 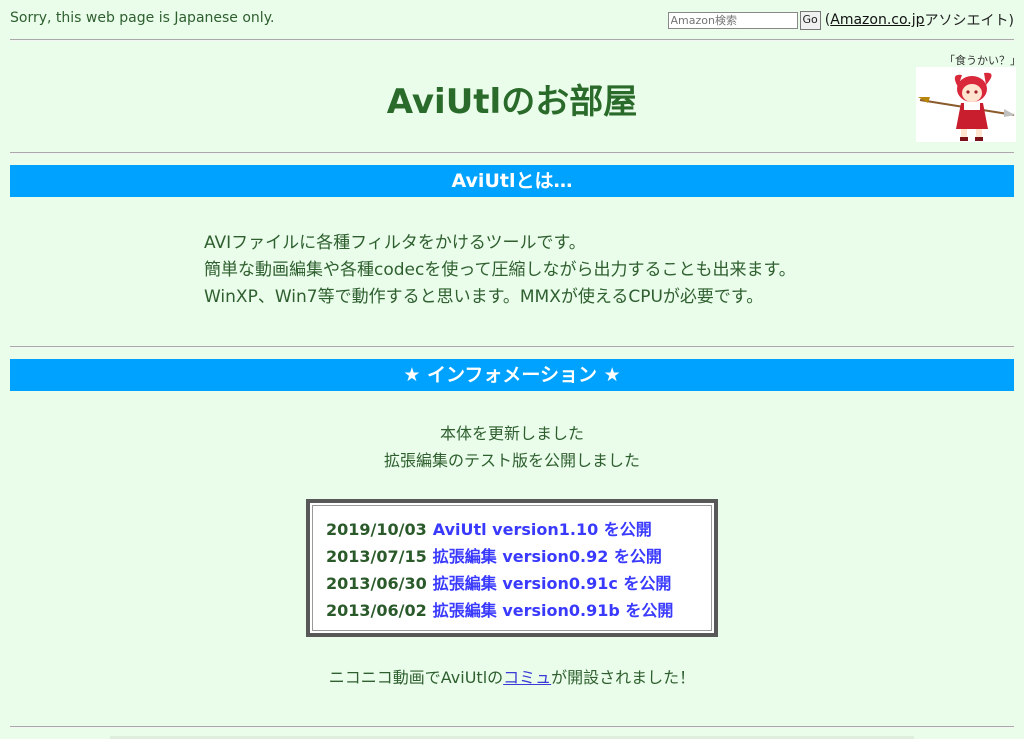 What do you see at coordinates (512, 153) in the screenshot?
I see `divider-title` at bounding box center [512, 153].